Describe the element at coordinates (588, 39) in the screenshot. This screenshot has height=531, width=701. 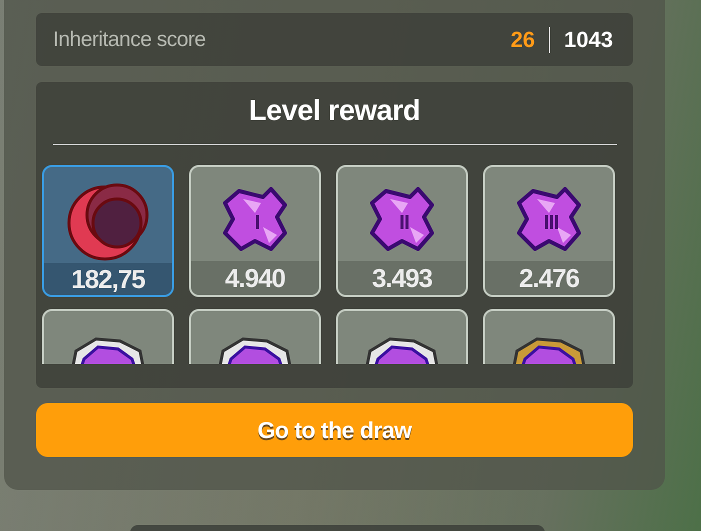
I see `score-total: 1043` at that location.